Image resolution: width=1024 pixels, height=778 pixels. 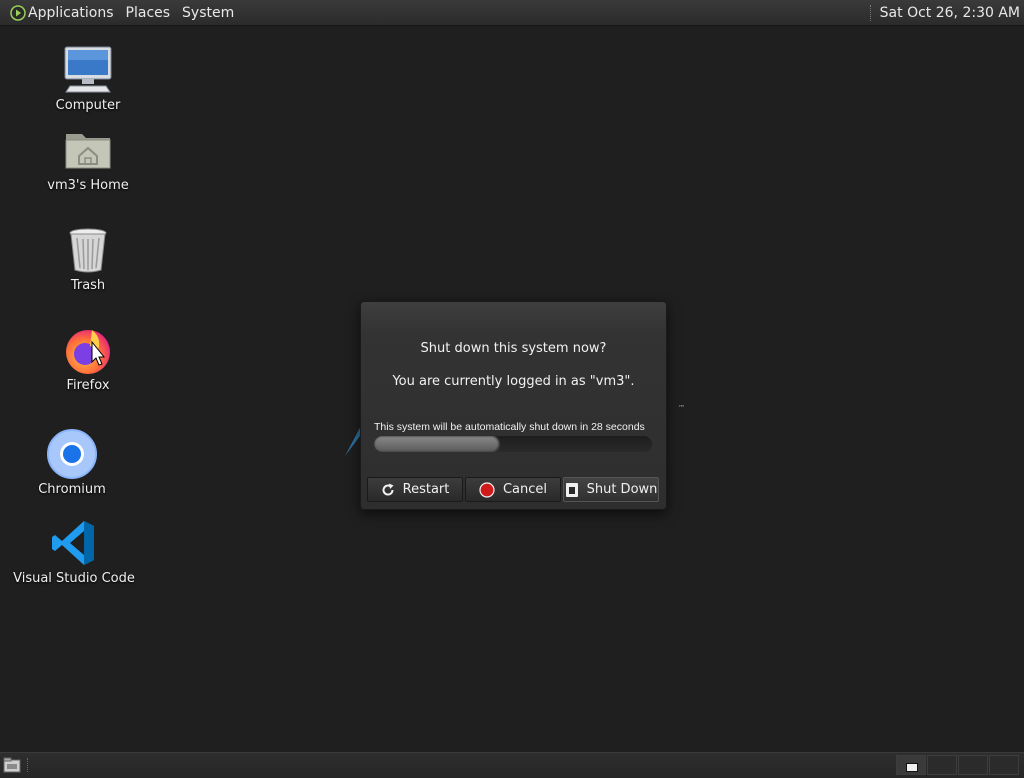 What do you see at coordinates (12, 765) in the screenshot?
I see `show-desktop-icon` at bounding box center [12, 765].